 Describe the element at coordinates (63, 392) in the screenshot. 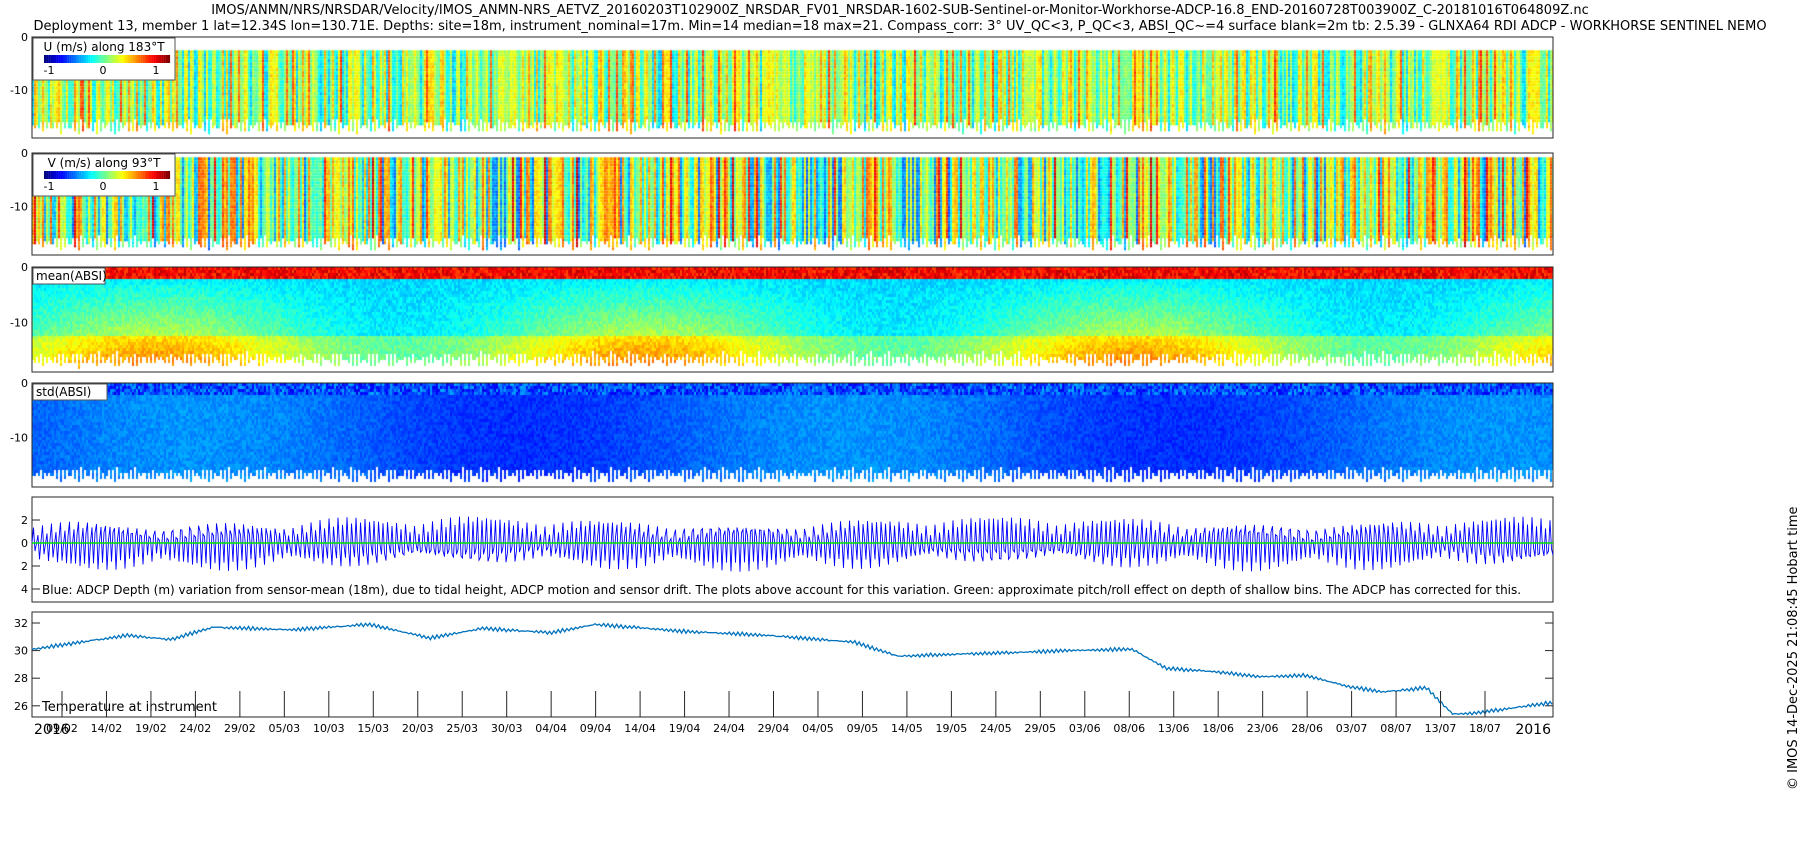

I see `panel-label: std(ABSI)` at that location.